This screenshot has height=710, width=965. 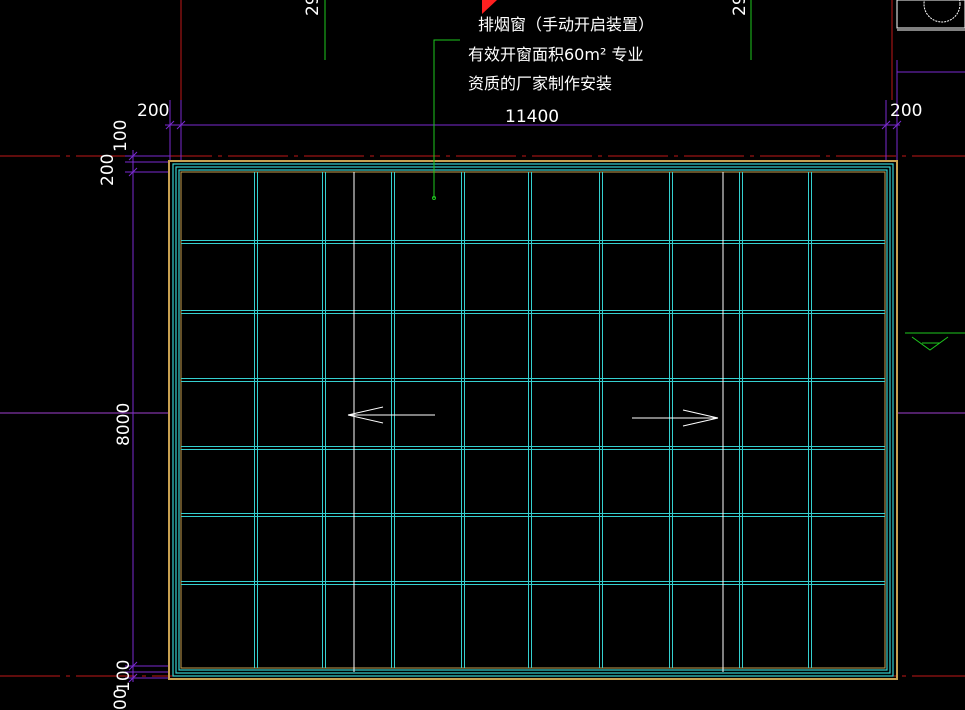 What do you see at coordinates (124, 424) in the screenshot?
I see `dim-overall-height: 8000` at bounding box center [124, 424].